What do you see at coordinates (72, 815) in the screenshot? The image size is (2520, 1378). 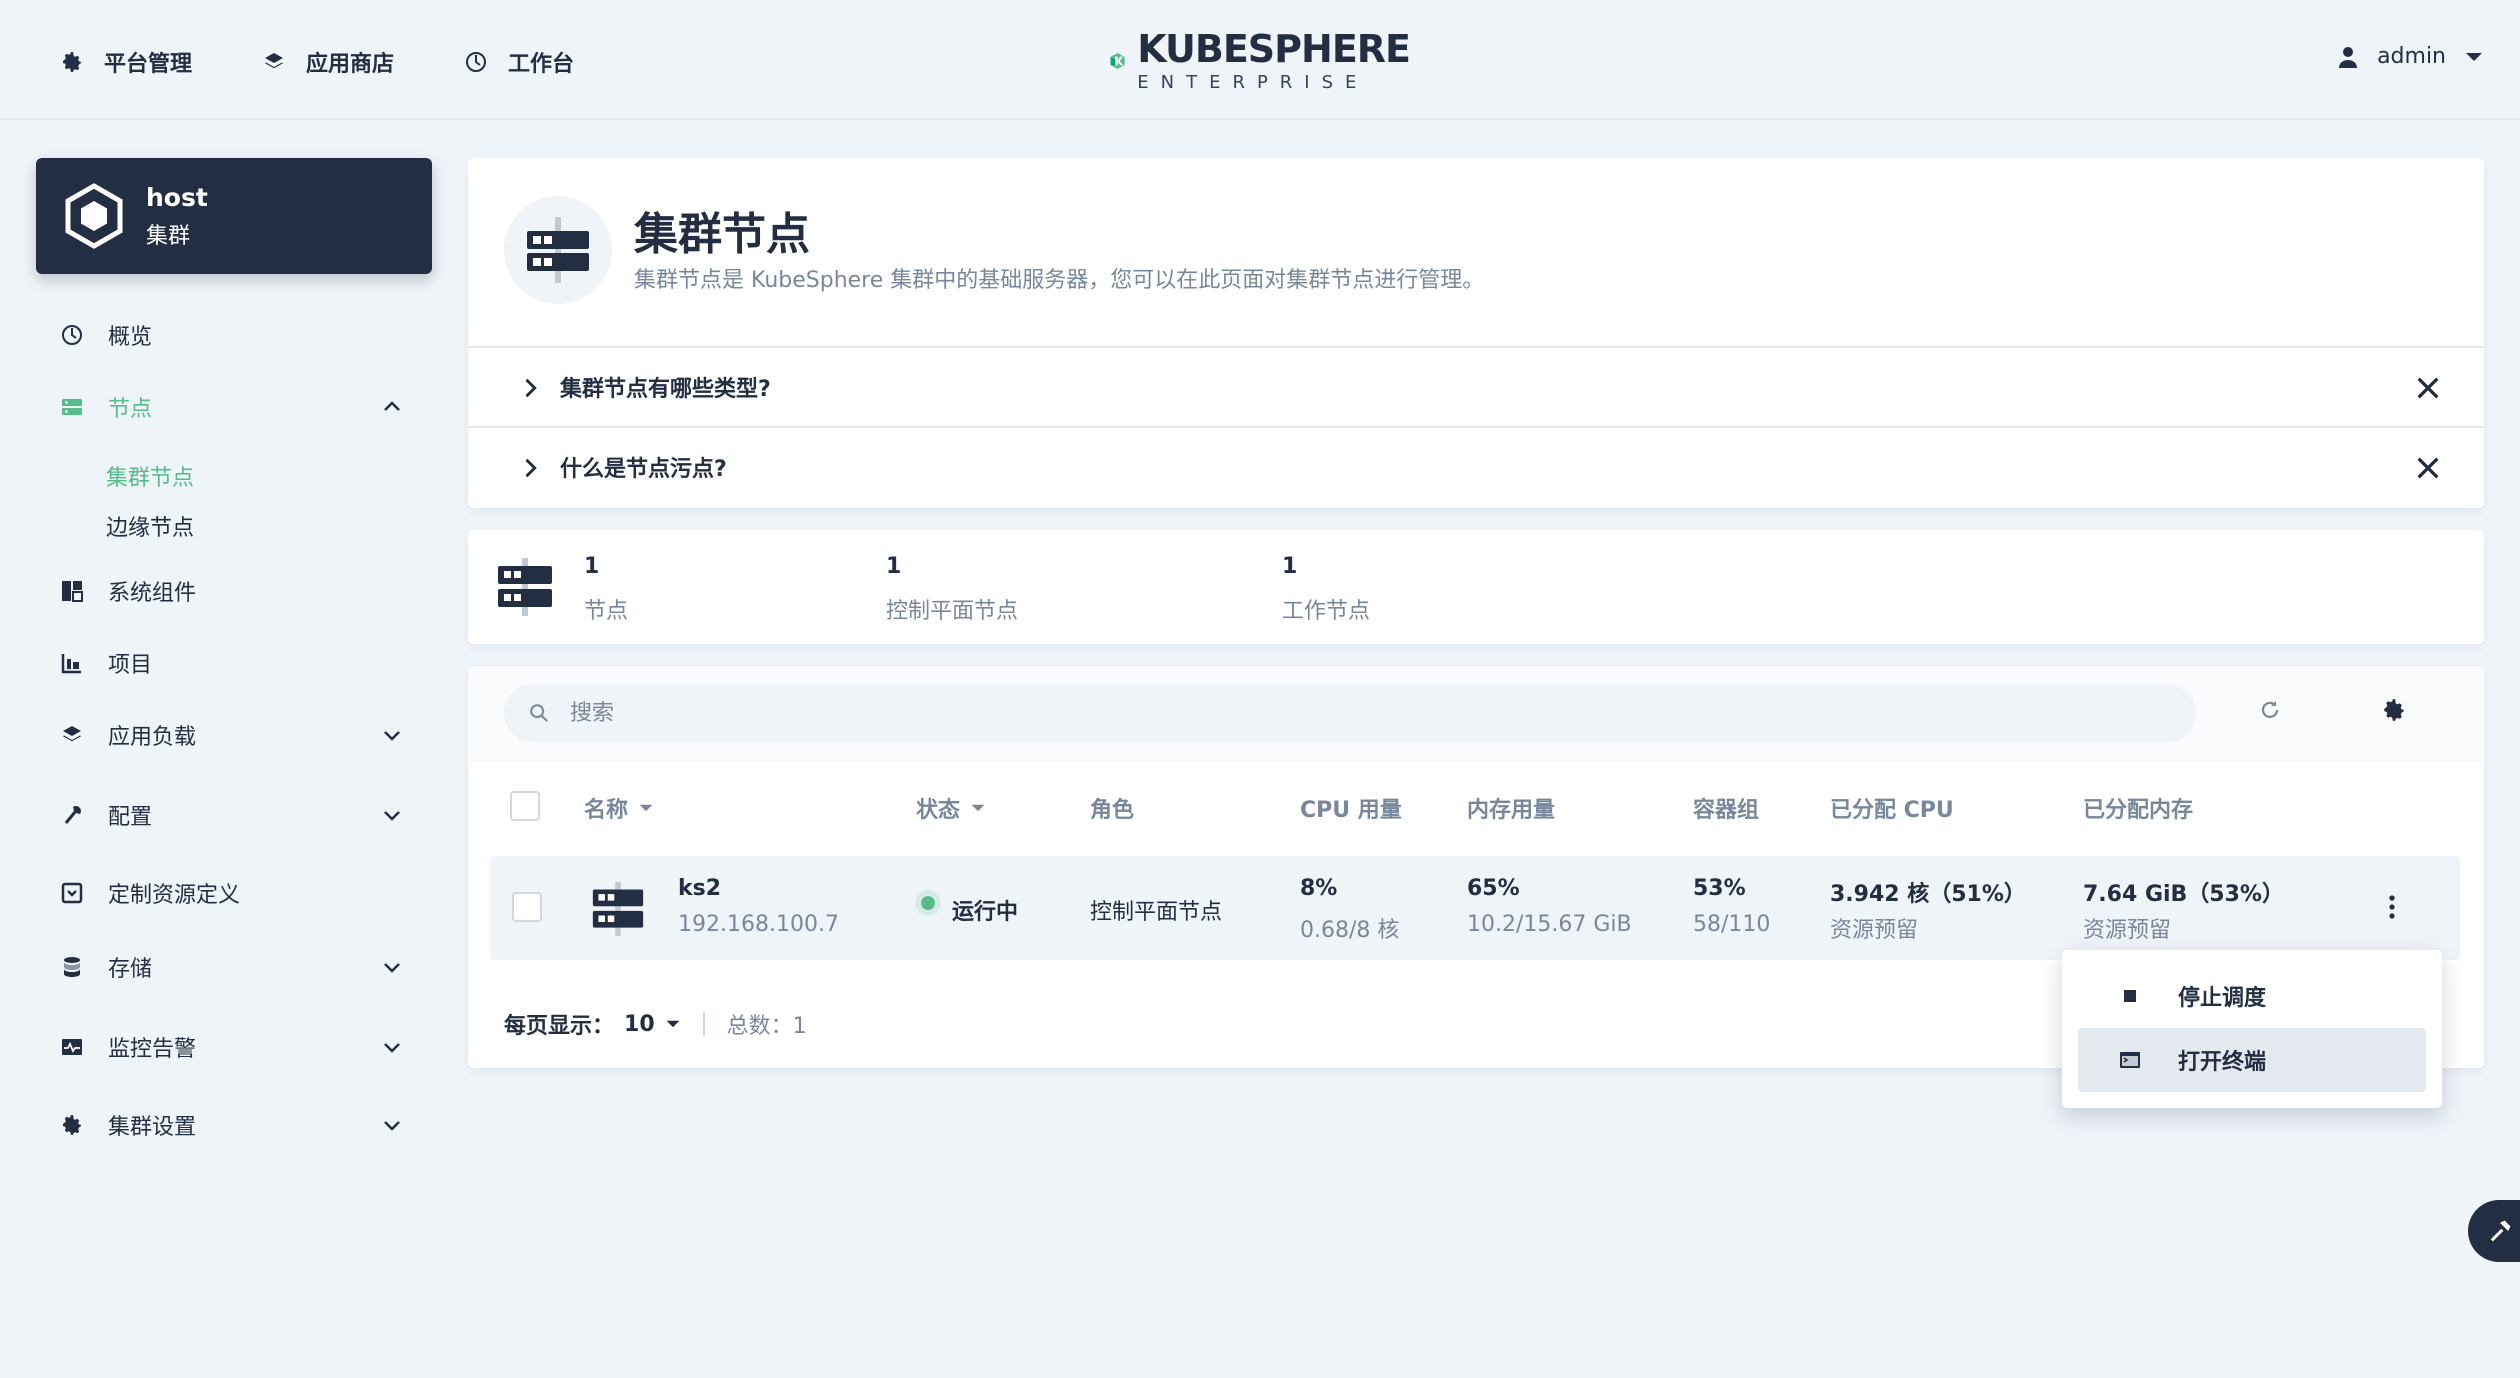 I see `wrench-icon` at bounding box center [72, 815].